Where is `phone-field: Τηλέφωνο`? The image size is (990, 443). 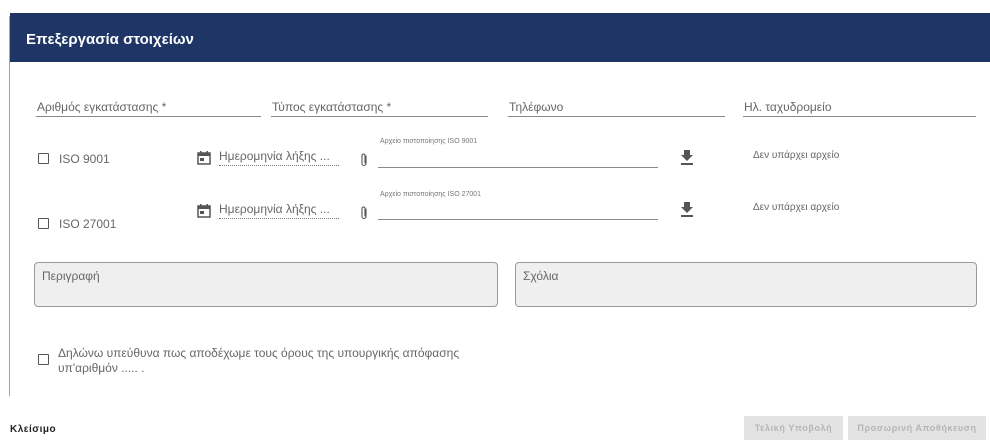 phone-field: Τηλέφωνο is located at coordinates (616, 107).